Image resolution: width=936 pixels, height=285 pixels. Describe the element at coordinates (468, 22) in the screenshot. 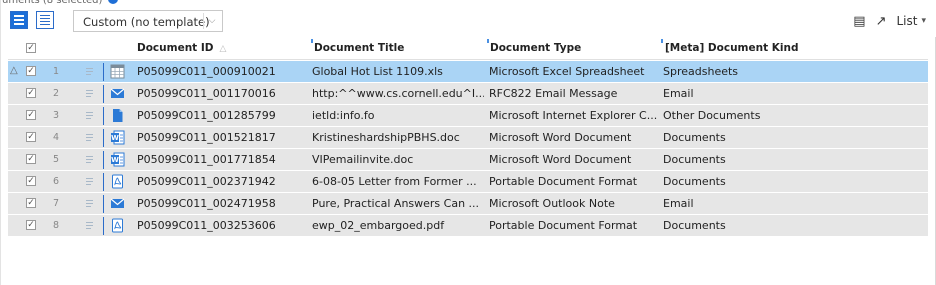

I see `toolbar: Custom (no template) ⌵ ▤ ↗ List ▾` at that location.